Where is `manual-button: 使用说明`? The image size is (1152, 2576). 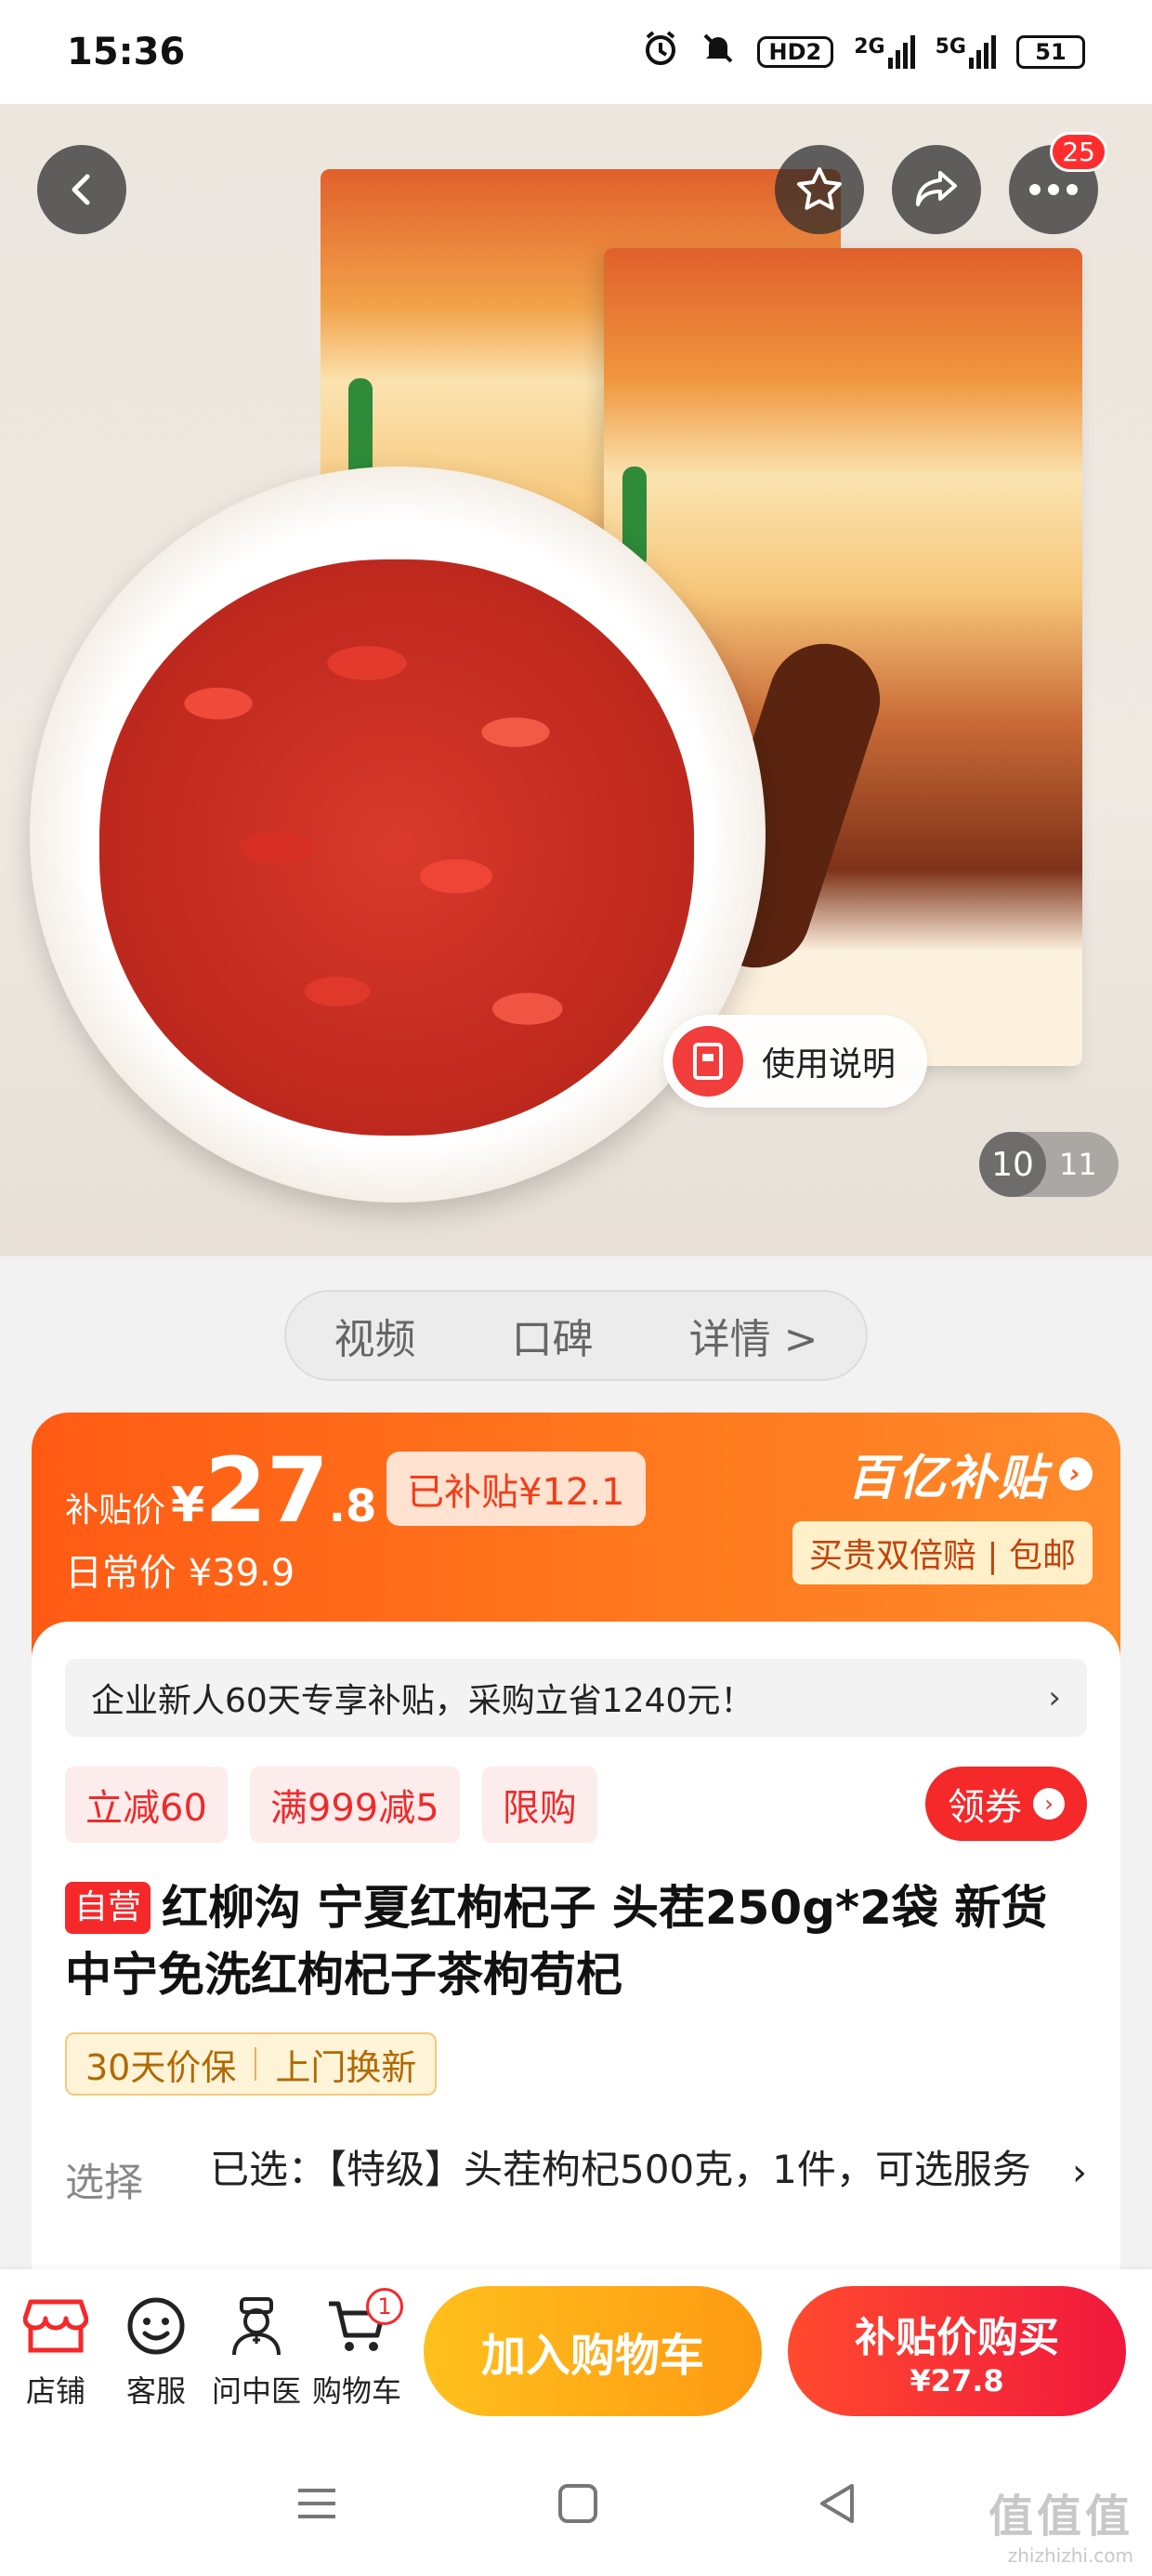
manual-button: 使用说明 is located at coordinates (795, 1061).